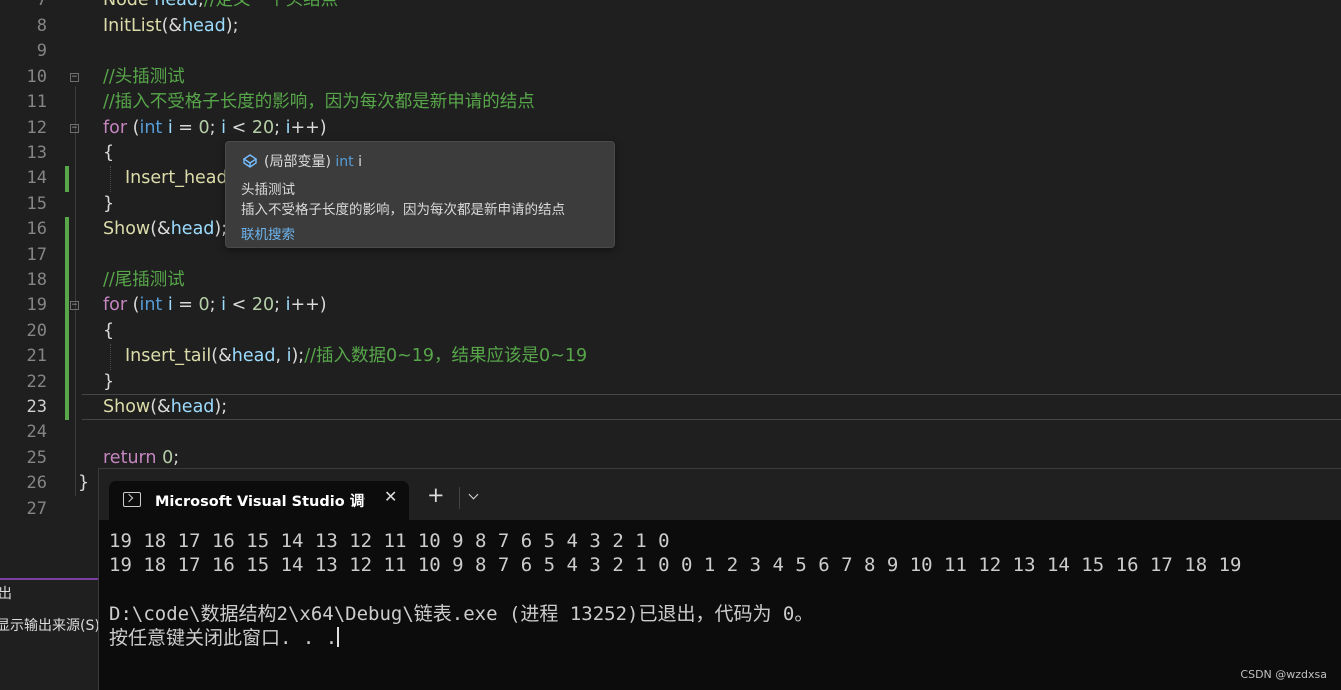 The width and height of the screenshot is (1341, 690). Describe the element at coordinates (268, 190) in the screenshot. I see `tooltip-comment-line: 头插测试` at that location.